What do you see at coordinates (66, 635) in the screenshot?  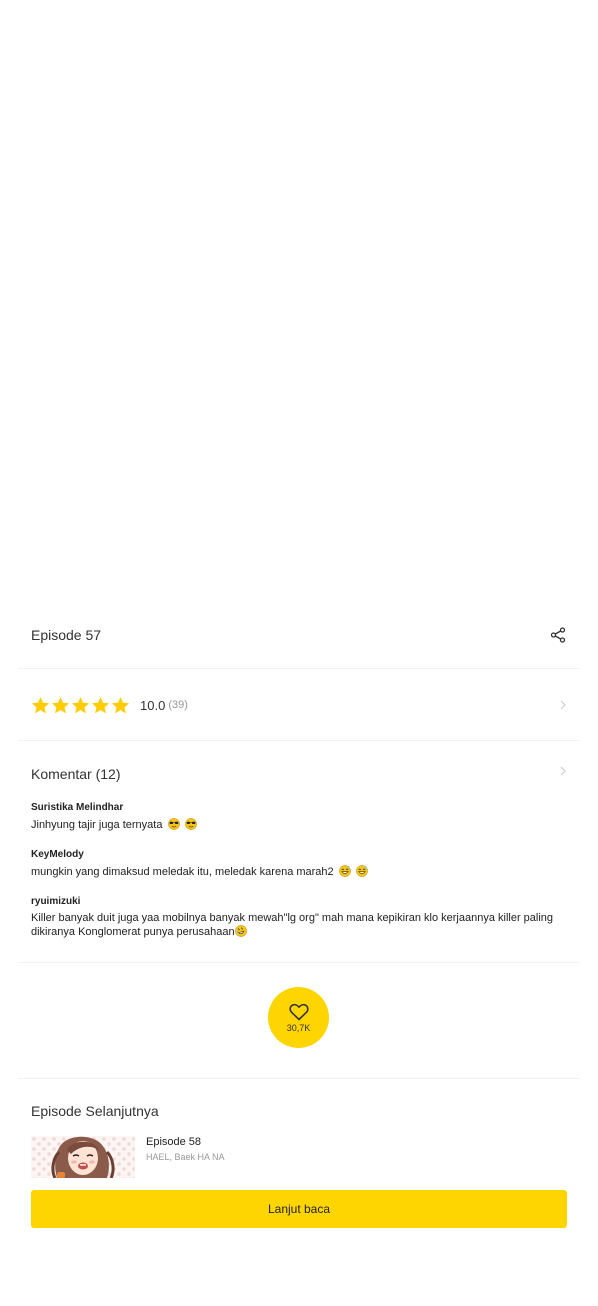 I see `episode-title: Episode 57` at bounding box center [66, 635].